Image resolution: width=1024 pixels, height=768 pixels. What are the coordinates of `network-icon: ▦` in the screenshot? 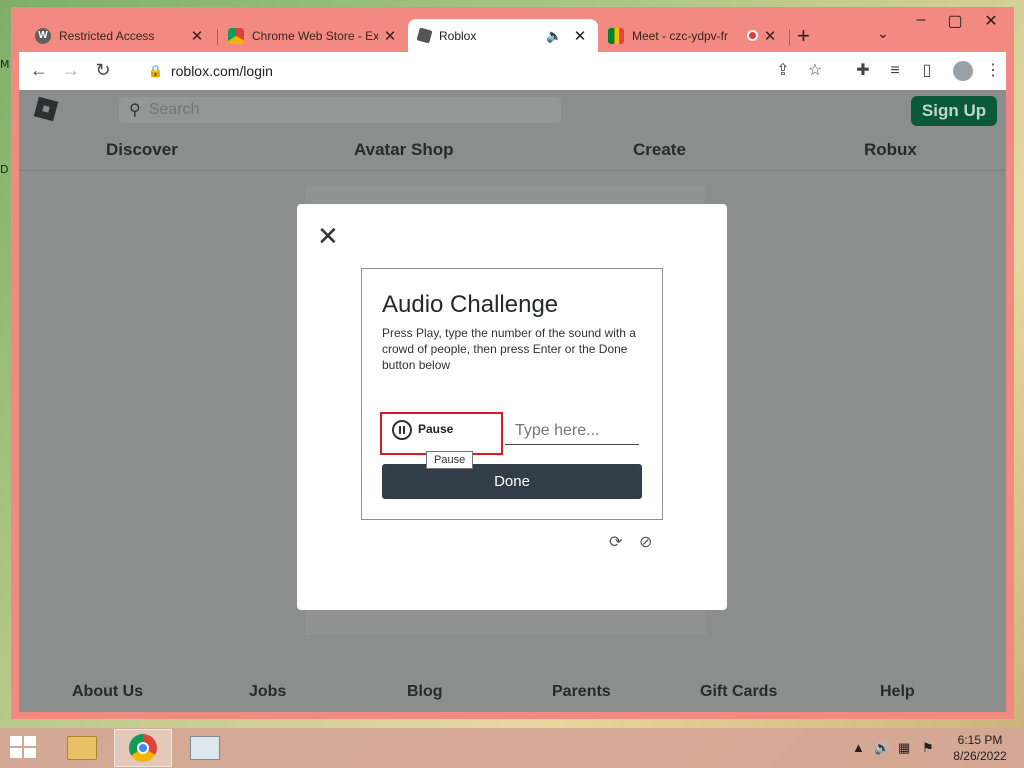 It's located at (904, 748).